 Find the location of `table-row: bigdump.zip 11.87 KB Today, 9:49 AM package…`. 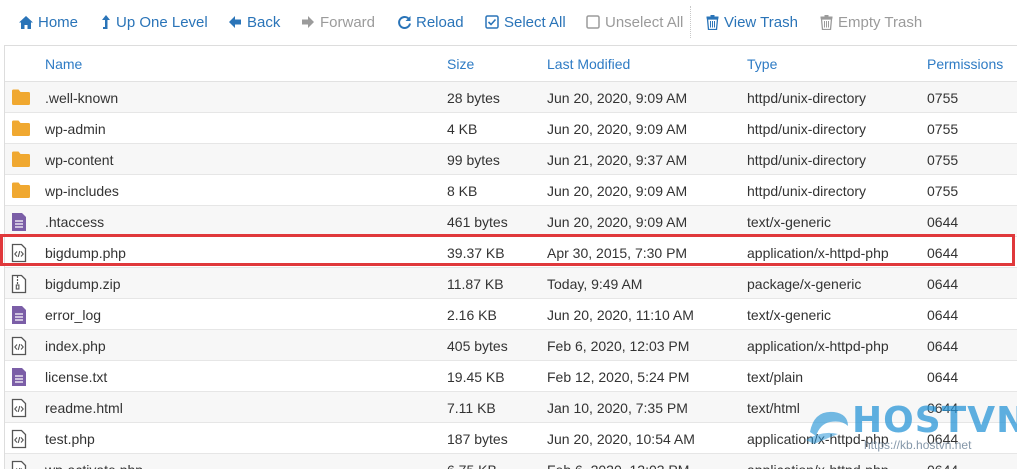

table-row: bigdump.zip 11.87 KB Today, 9:49 AM package… is located at coordinates (511, 283).